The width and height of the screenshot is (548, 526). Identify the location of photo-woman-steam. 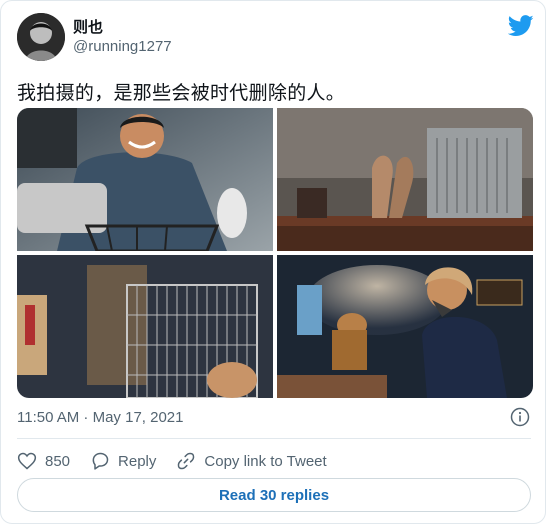
(405, 326).